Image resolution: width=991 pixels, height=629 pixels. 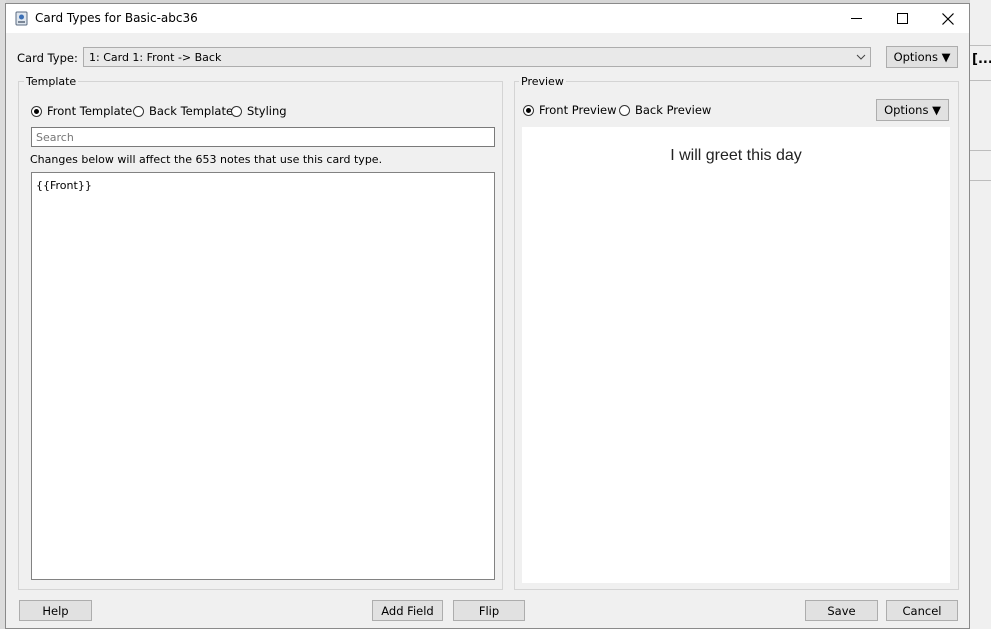 I want to click on chevron-down-icon, so click(x=861, y=57).